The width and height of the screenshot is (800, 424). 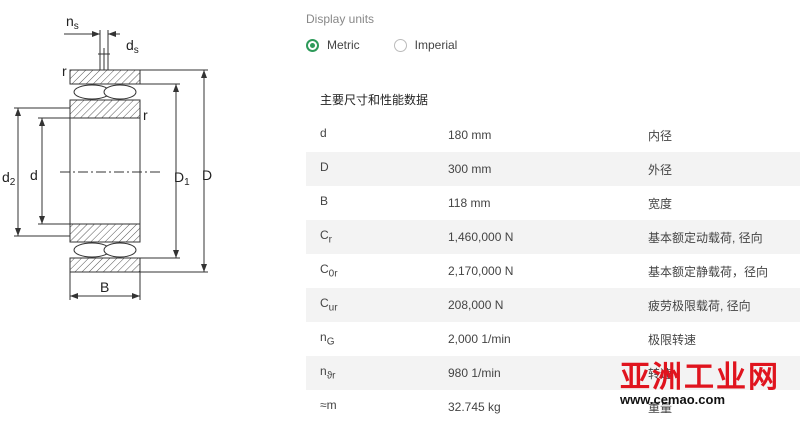 I want to click on metric-option: Metric, so click(x=333, y=45).